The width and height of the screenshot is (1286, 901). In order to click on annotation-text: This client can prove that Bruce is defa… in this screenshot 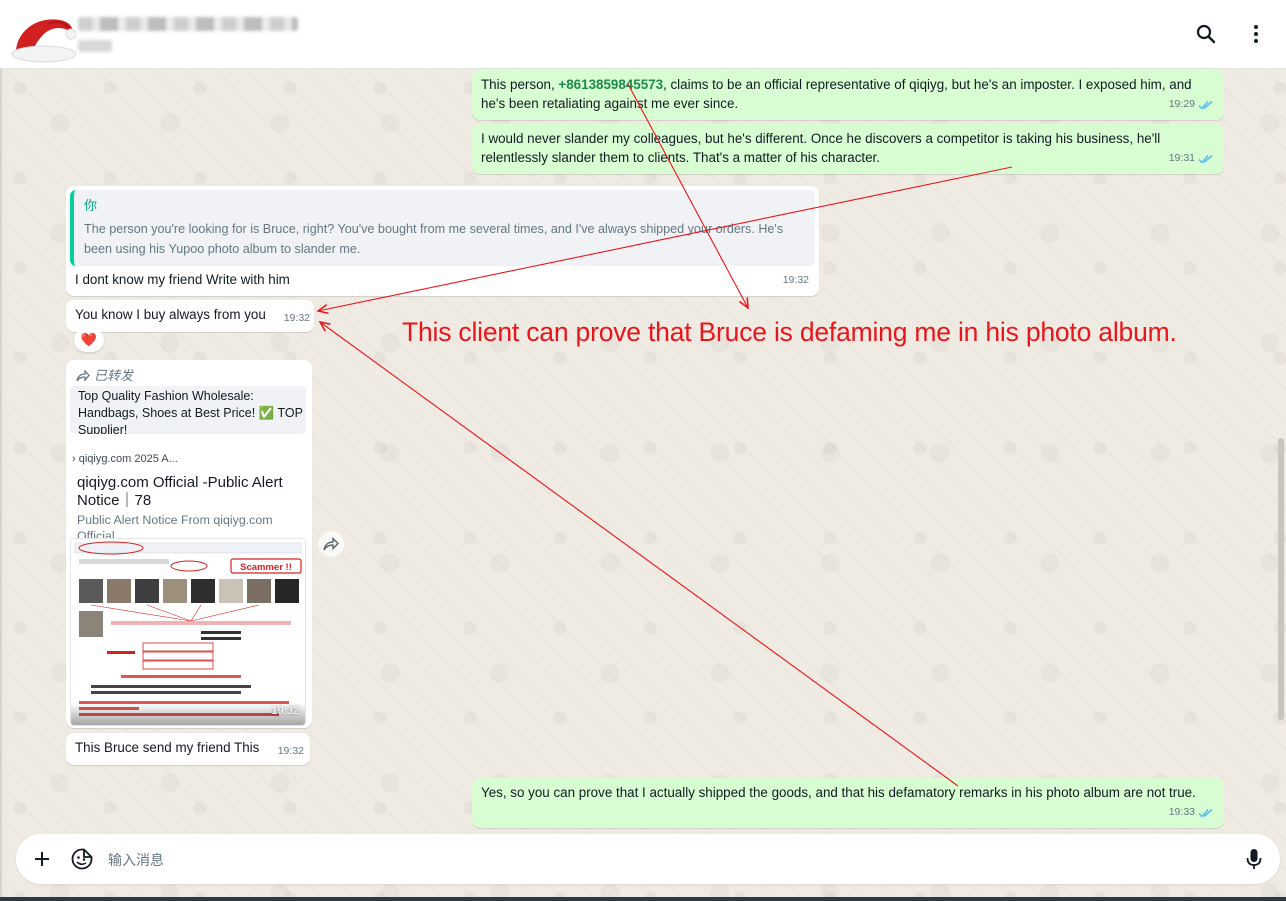, I will do `click(789, 332)`.